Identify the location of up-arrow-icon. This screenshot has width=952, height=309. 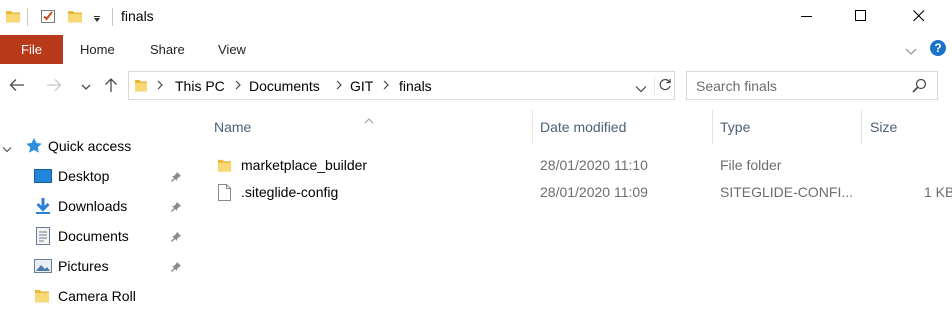
(111, 86).